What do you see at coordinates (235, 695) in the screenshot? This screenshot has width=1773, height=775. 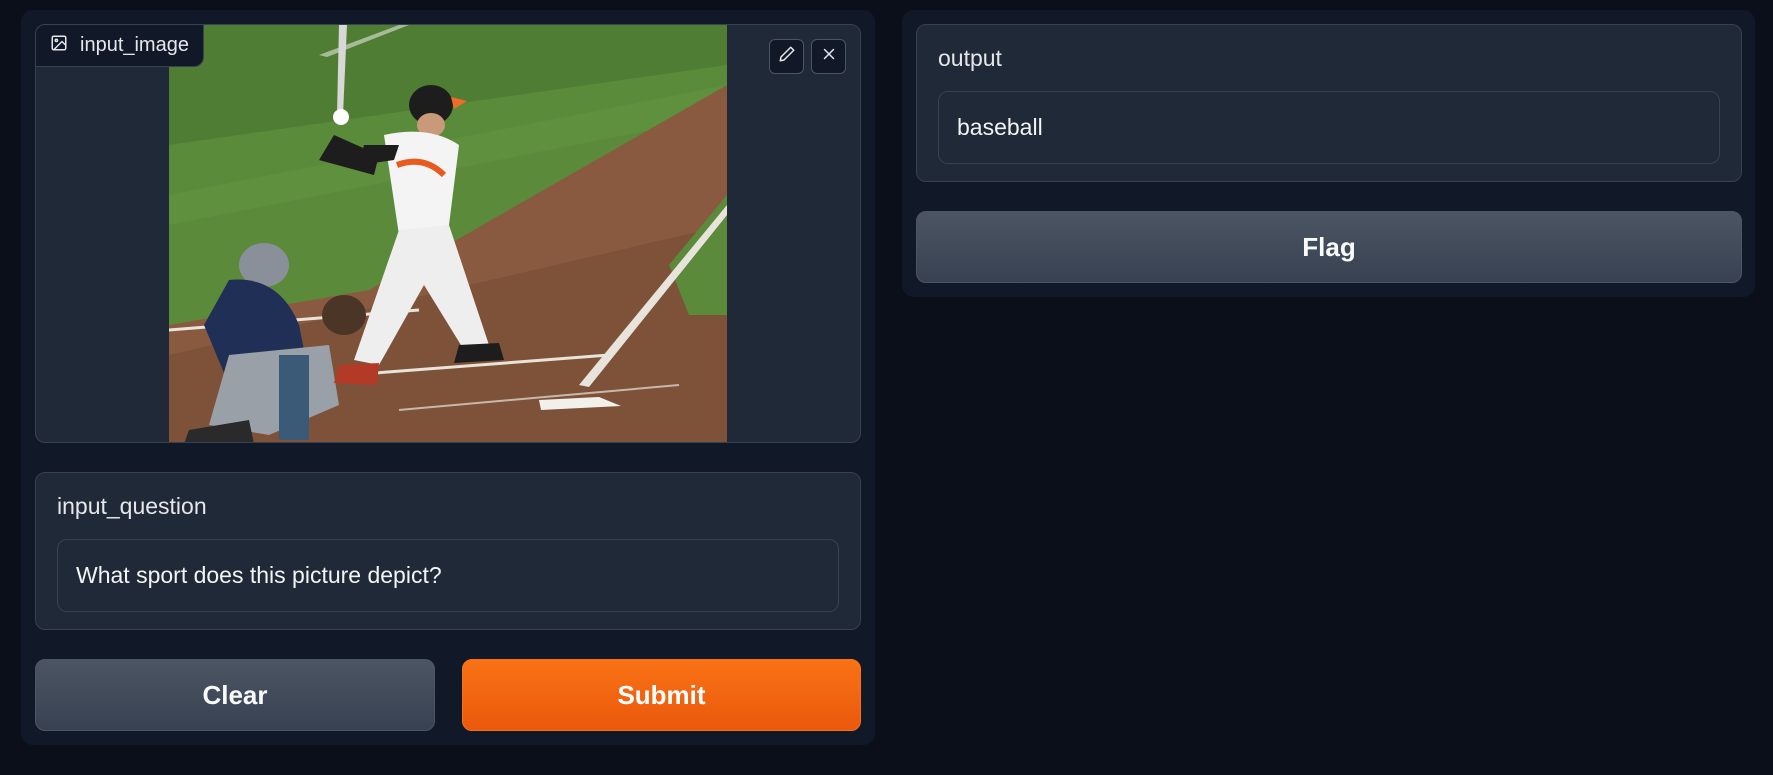 I see `clear-button: Clear` at bounding box center [235, 695].